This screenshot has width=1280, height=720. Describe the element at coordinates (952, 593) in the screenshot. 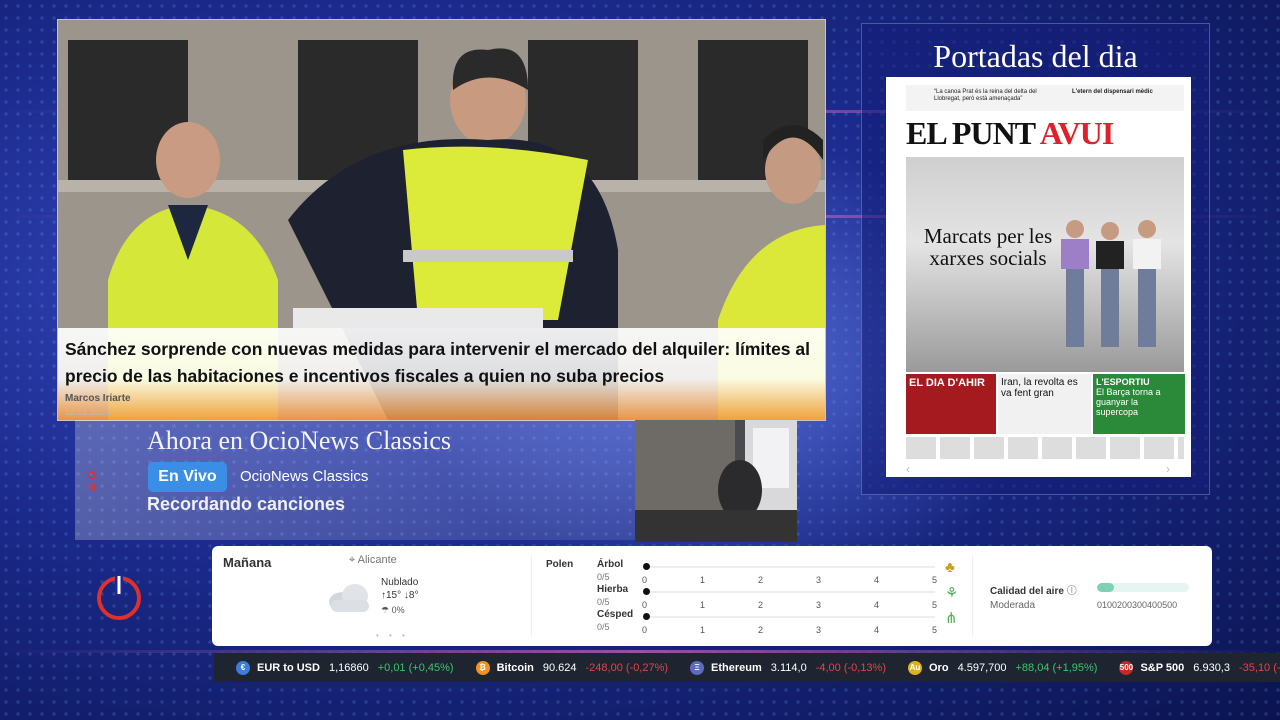

I see `herb-icon: ⚘` at that location.